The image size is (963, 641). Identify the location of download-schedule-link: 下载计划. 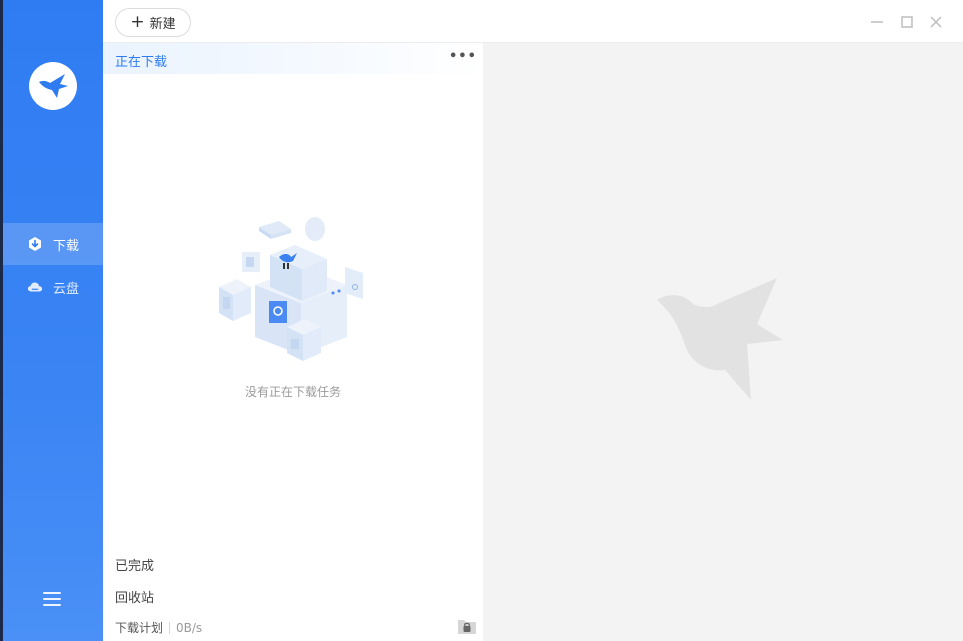
(139, 627).